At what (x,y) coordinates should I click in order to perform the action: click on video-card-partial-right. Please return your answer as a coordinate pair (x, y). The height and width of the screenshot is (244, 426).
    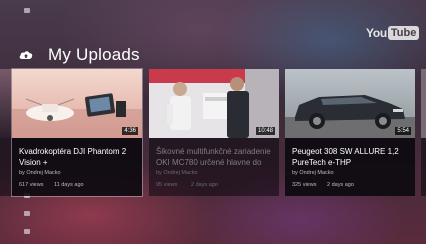
    Looking at the image, I should click on (423, 132).